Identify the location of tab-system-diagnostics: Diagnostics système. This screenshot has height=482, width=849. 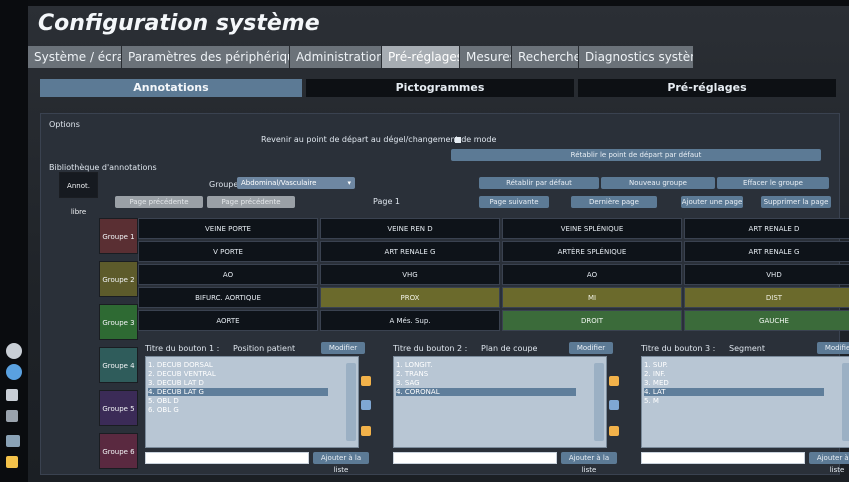
(636, 57).